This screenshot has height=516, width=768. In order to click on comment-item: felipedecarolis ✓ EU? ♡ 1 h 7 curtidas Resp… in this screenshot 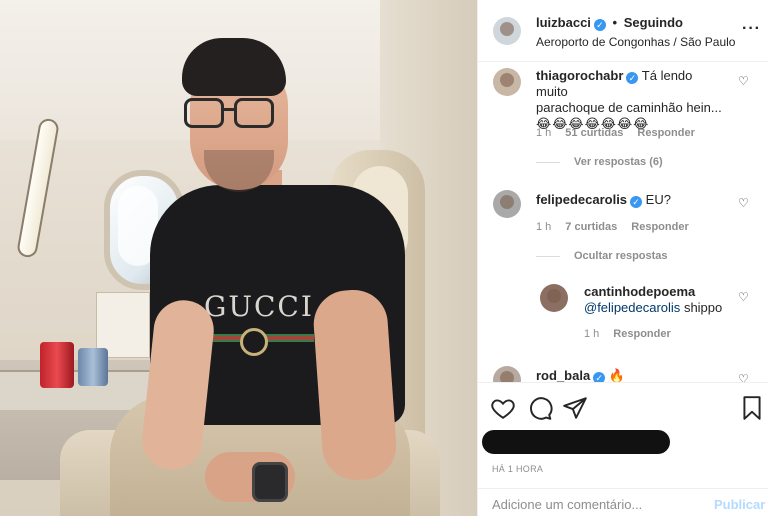, I will do `click(623, 229)`.